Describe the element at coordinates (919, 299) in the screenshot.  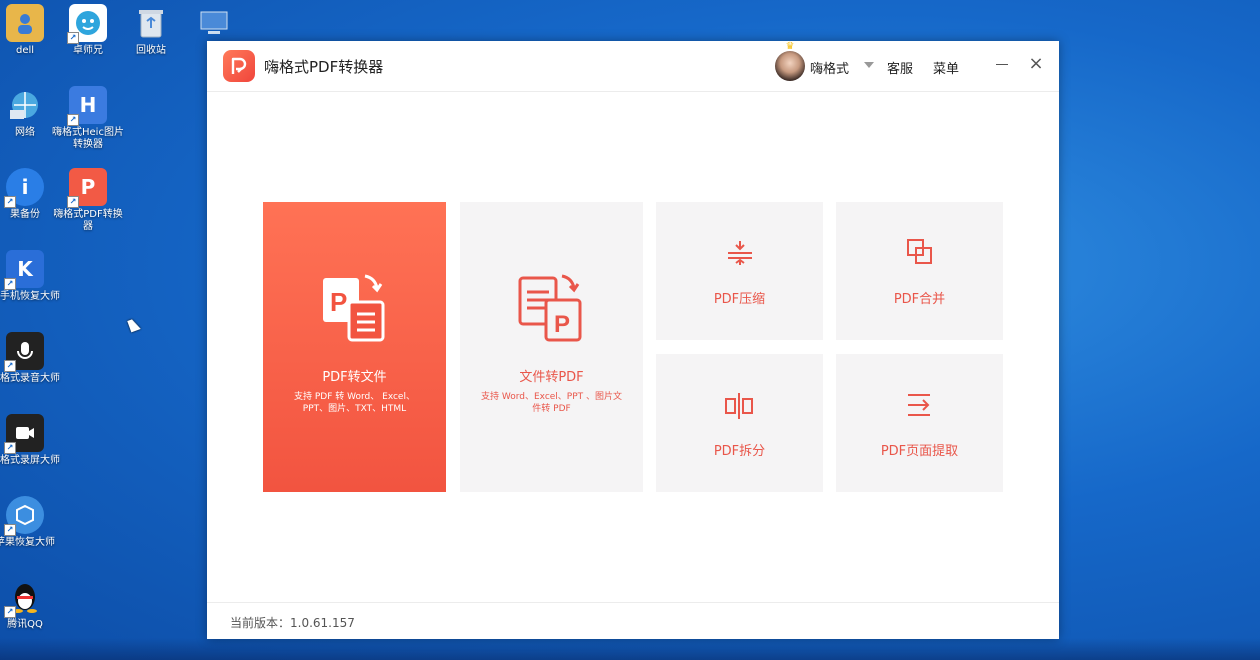
I see `tile-title: PDF合并` at that location.